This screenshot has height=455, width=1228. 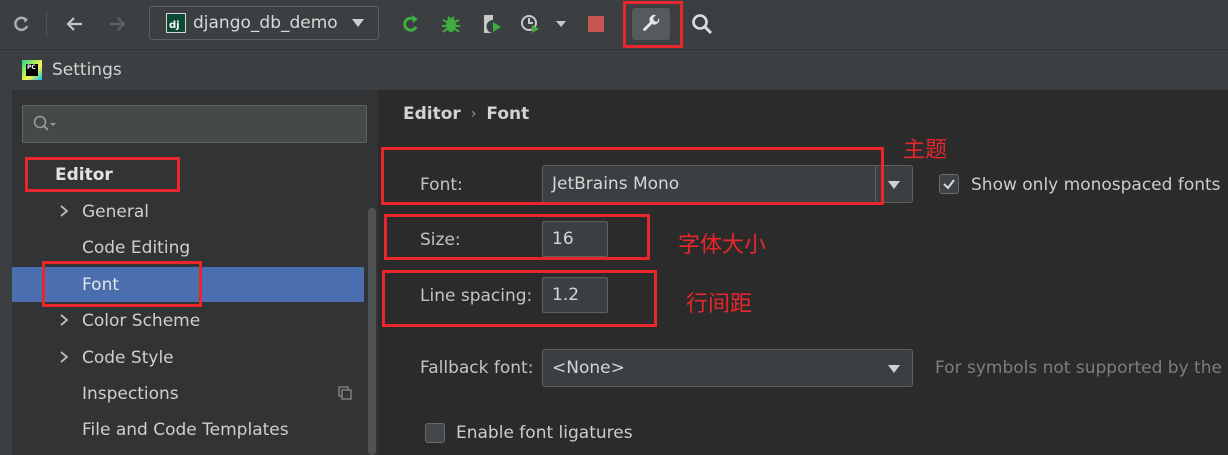 I want to click on combo-divider, so click(x=875, y=184).